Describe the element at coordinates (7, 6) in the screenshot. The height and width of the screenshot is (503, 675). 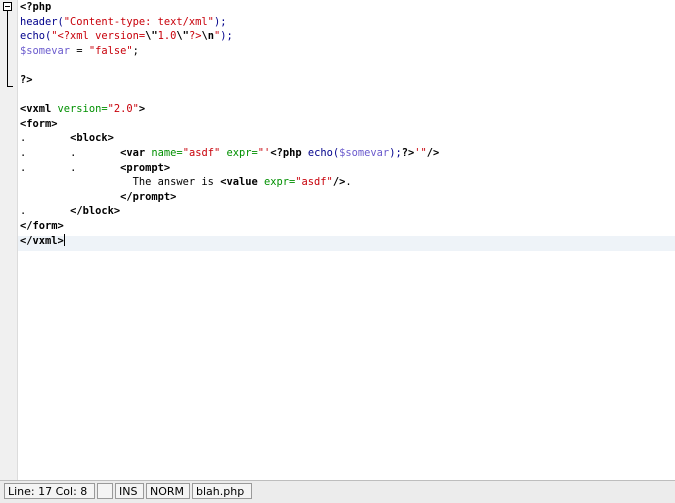
I see `fold-collapse-icon` at that location.